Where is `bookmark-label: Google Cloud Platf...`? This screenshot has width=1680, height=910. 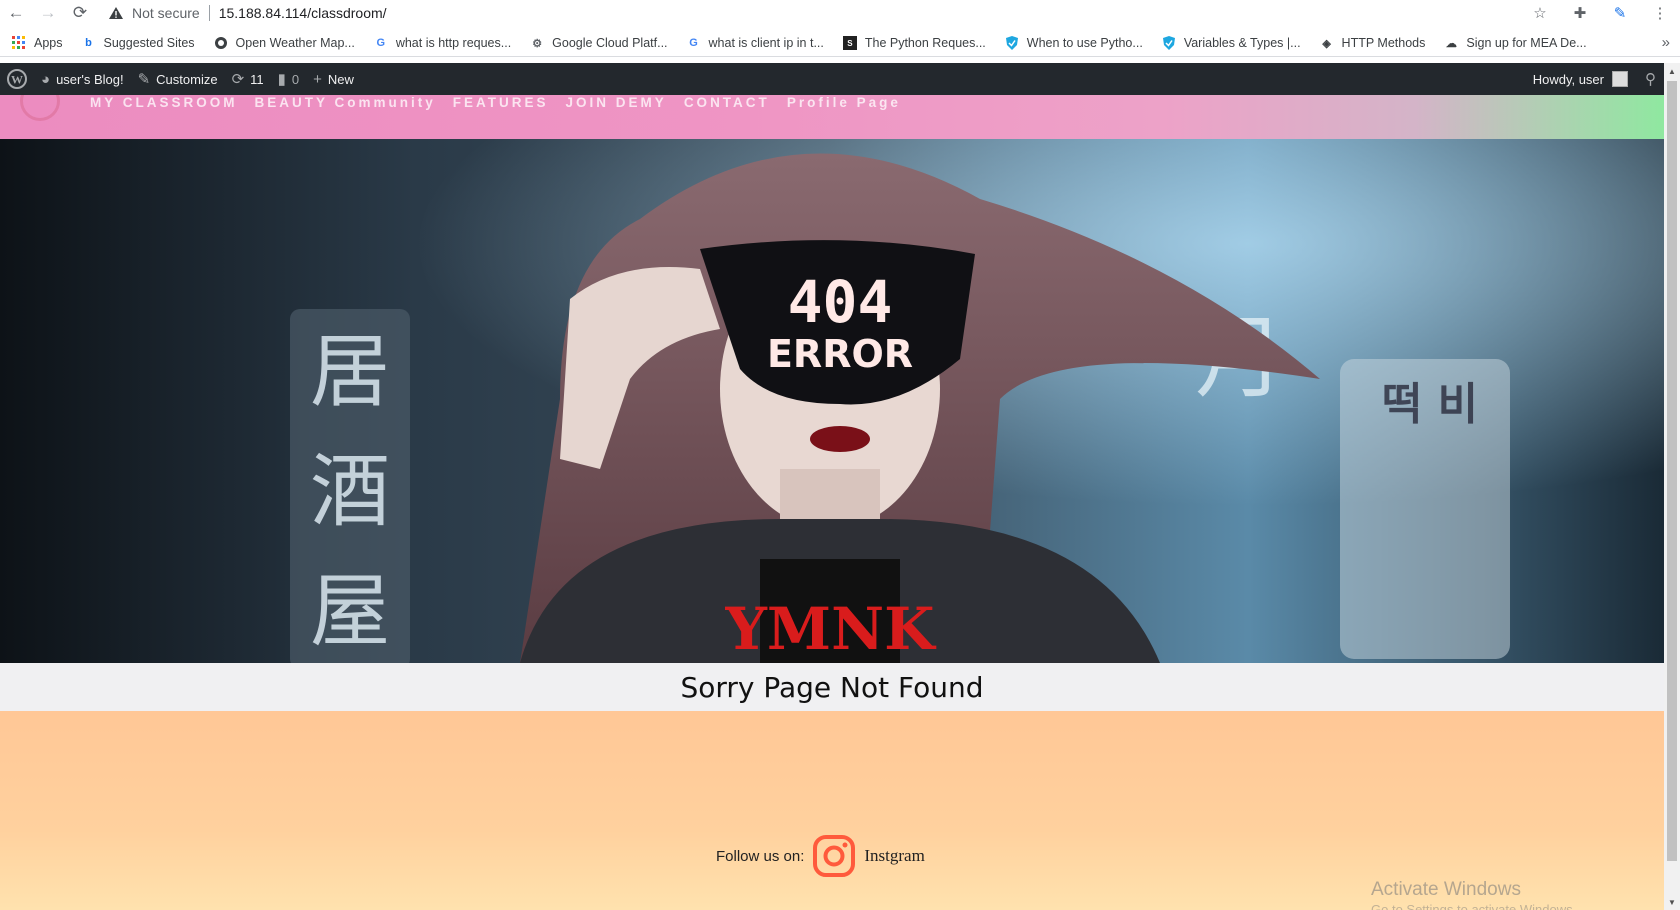 bookmark-label: Google Cloud Platf... is located at coordinates (610, 43).